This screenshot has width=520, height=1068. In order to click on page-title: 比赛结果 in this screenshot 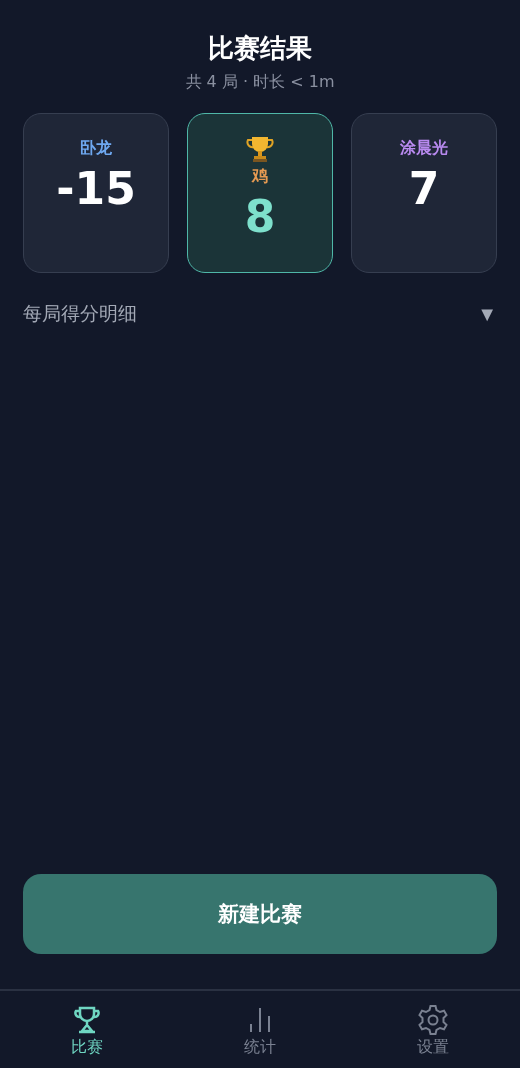, I will do `click(260, 48)`.